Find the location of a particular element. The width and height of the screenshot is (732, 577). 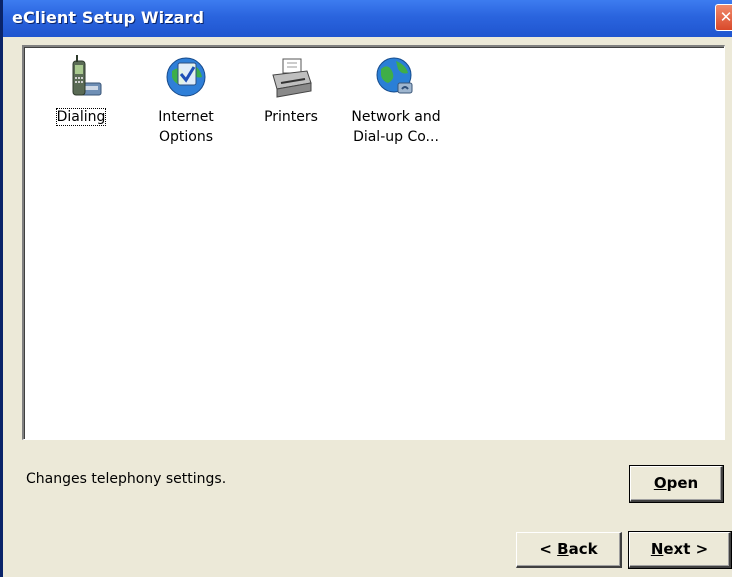

open-button-label: pen is located at coordinates (682, 483).